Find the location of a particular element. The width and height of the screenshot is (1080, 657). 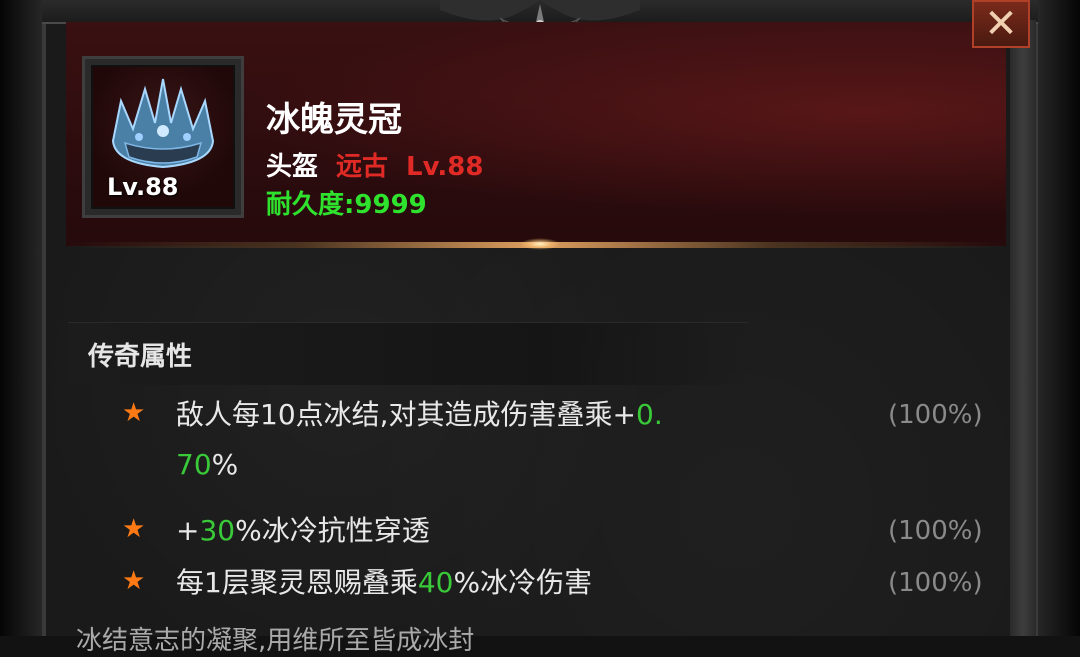

item-type-line: 头盔 远古 Lv.88 is located at coordinates (375, 164).